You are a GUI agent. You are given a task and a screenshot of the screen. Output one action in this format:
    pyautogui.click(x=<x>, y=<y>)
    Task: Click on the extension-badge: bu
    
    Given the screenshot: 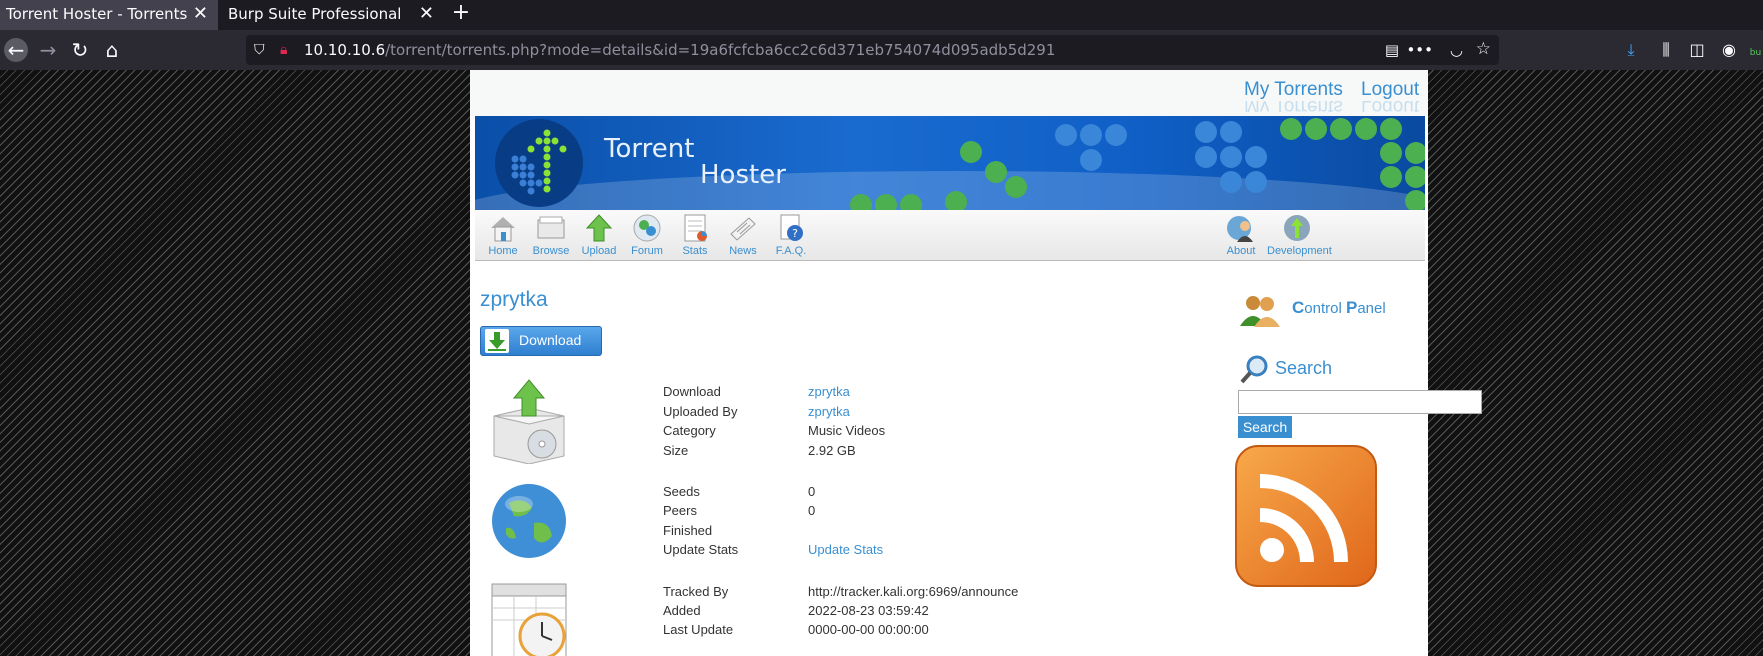 What is the action you would take?
    pyautogui.click(x=1755, y=53)
    